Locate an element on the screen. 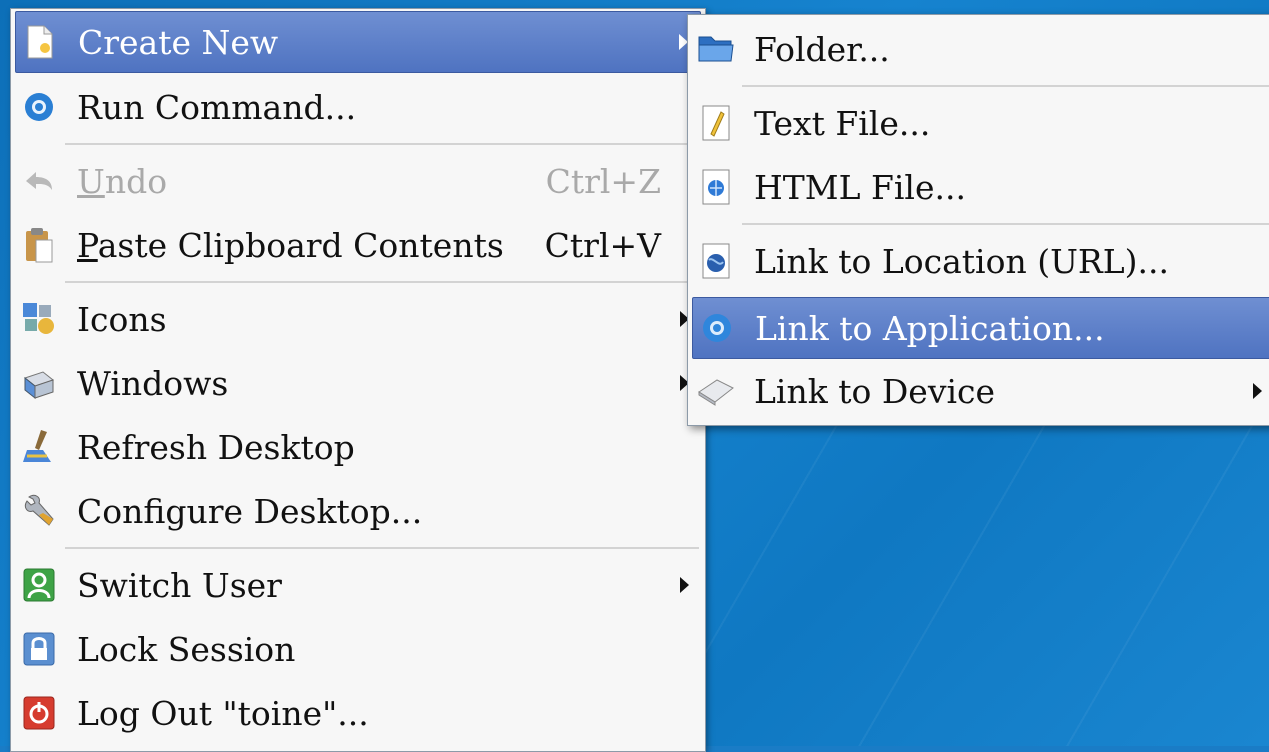 The height and width of the screenshot is (752, 1269). html-file-icon is located at coordinates (716, 187).